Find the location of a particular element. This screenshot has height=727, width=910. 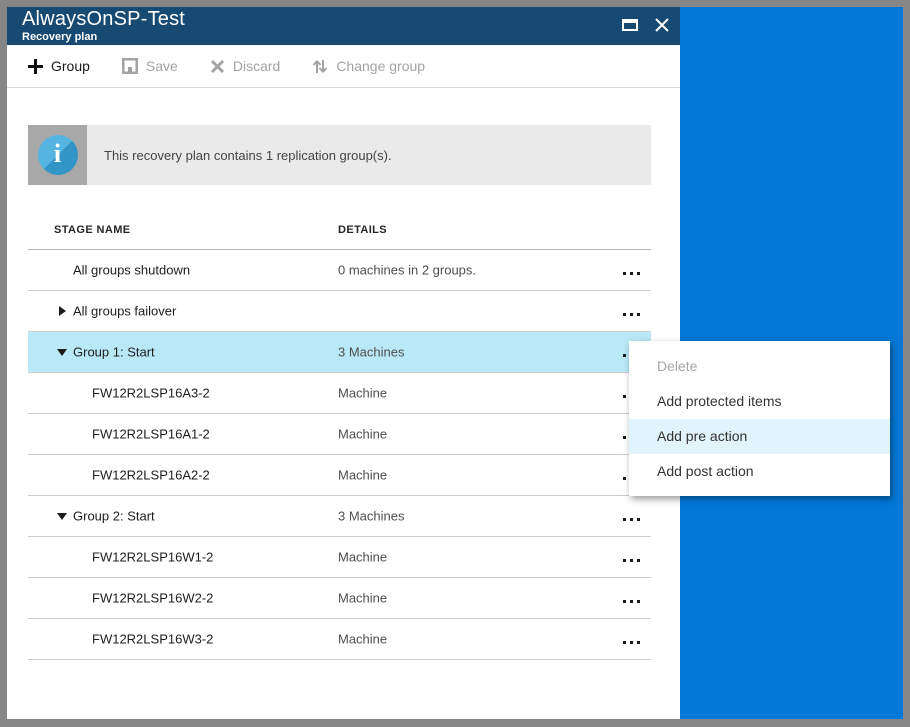

discard-button-label: Discard is located at coordinates (256, 66).